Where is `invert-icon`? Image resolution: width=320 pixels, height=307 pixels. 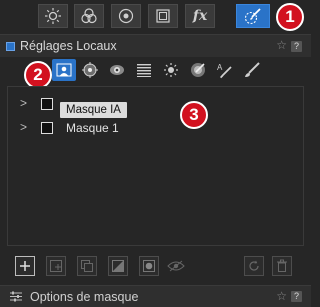
invert-icon is located at coordinates (118, 266).